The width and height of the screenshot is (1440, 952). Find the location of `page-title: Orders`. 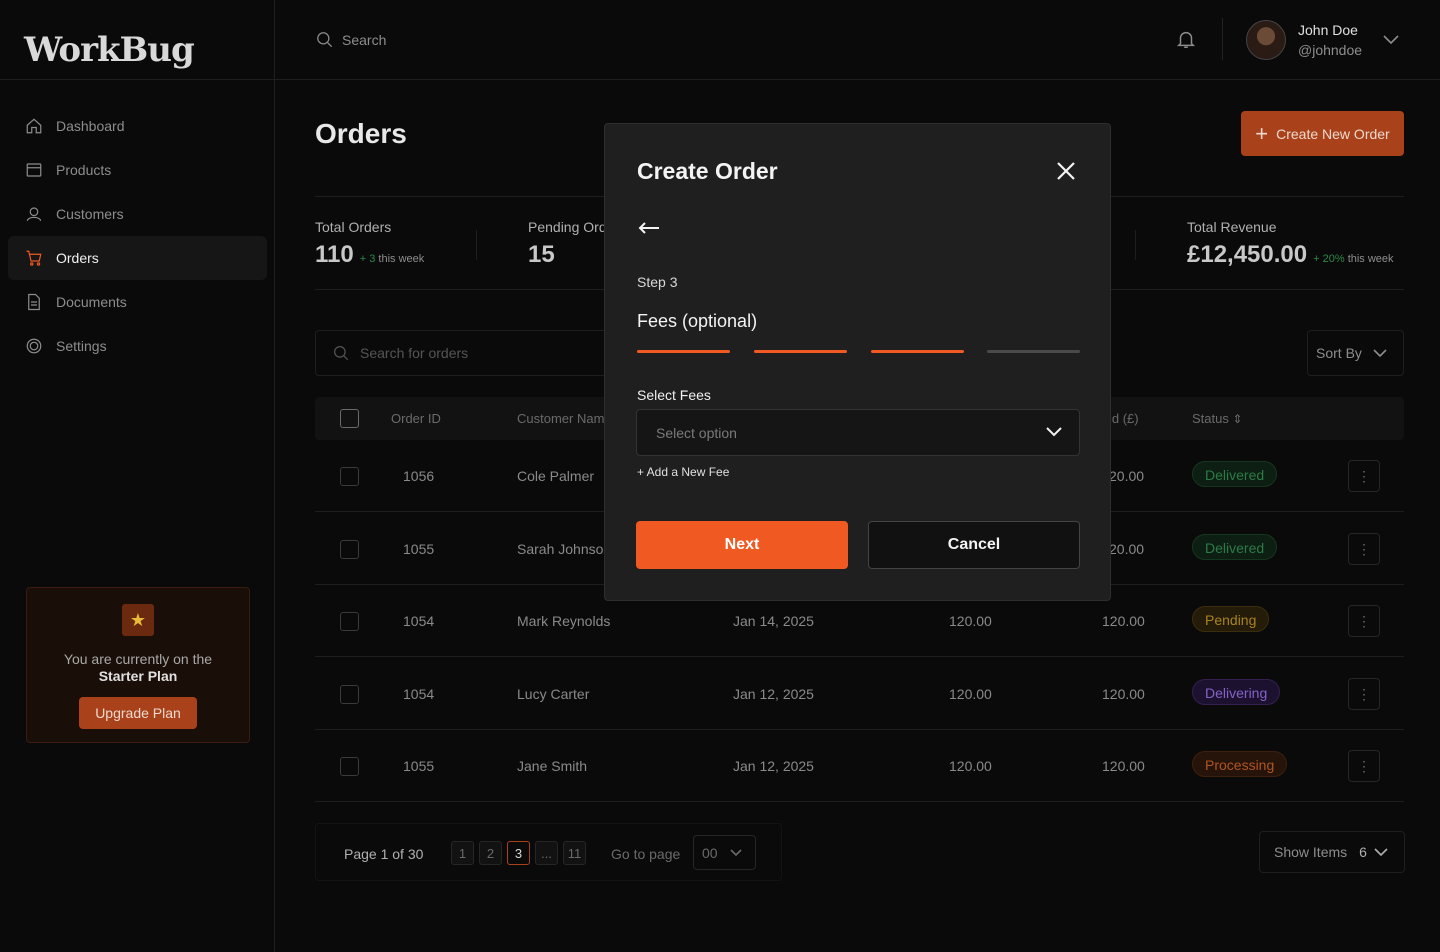

page-title: Orders is located at coordinates (361, 133).